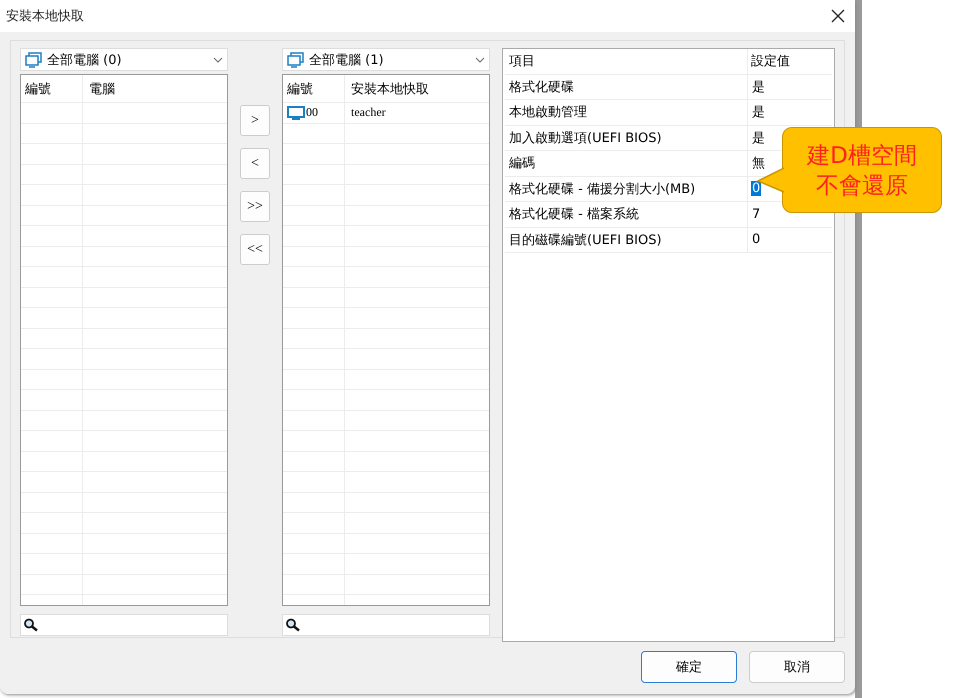 This screenshot has height=698, width=954. Describe the element at coordinates (797, 667) in the screenshot. I see `dialog-button: 取消` at that location.